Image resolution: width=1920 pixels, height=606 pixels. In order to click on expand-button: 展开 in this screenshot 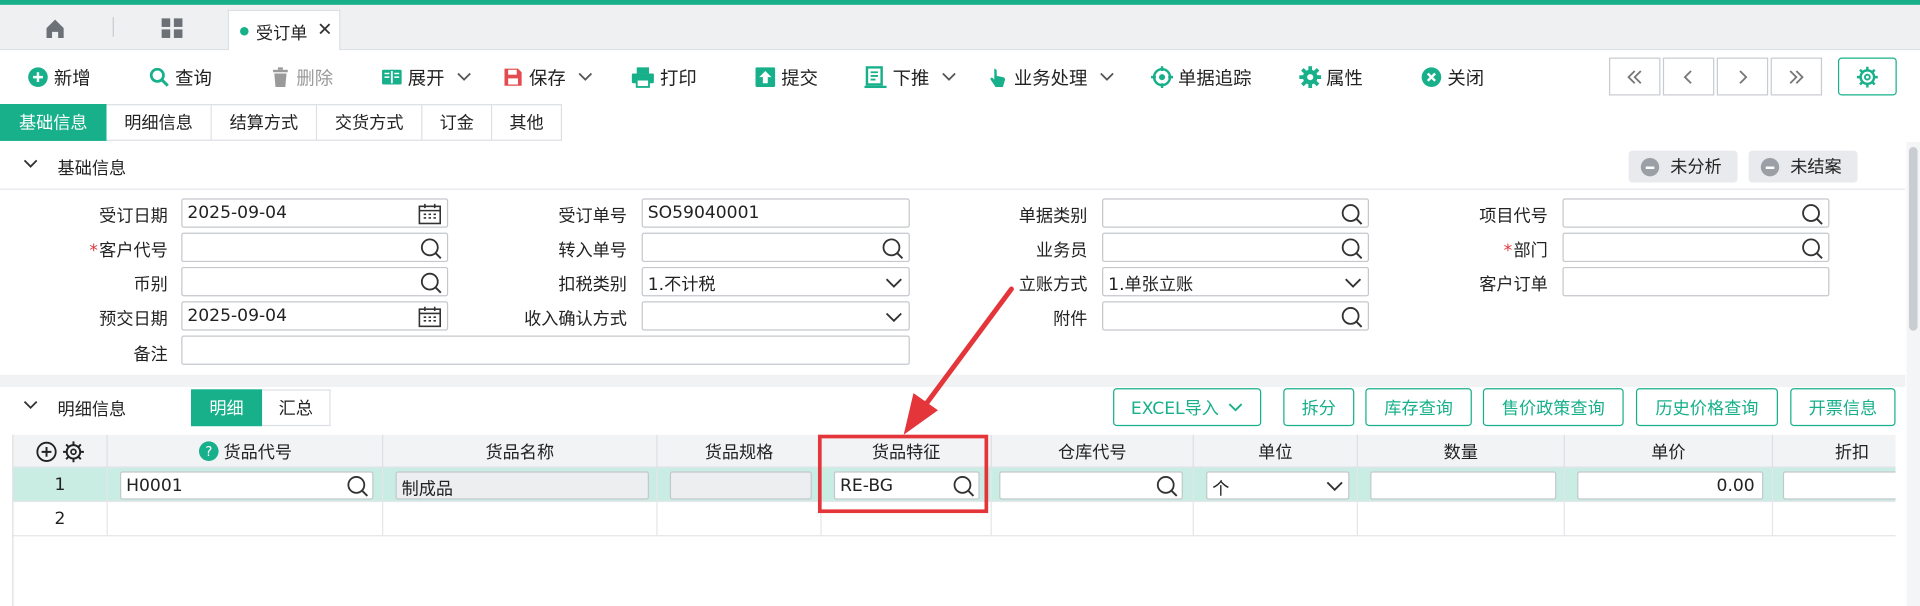, I will do `click(429, 77)`.